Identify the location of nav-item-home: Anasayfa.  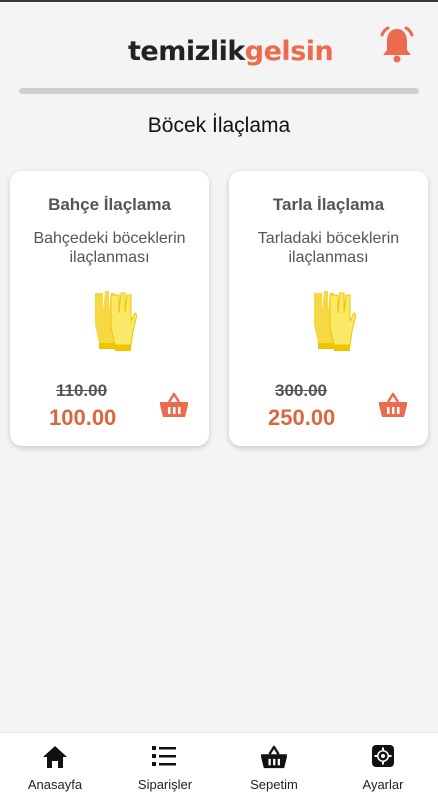
(55, 766).